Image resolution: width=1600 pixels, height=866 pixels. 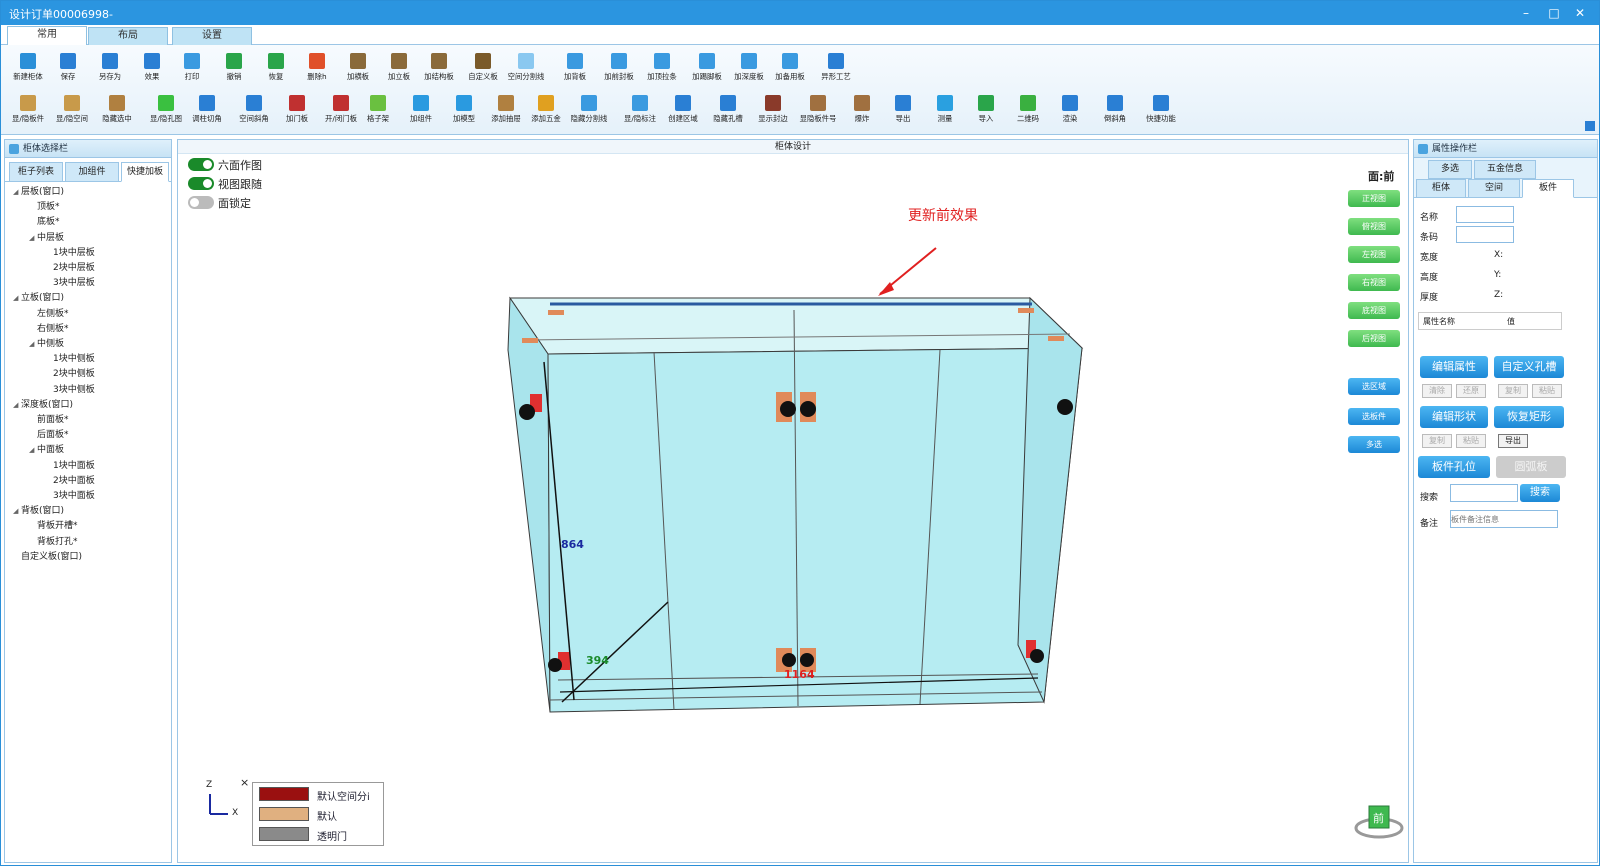 I want to click on tree-node: ◢ 背板(窗口), so click(x=38, y=509).